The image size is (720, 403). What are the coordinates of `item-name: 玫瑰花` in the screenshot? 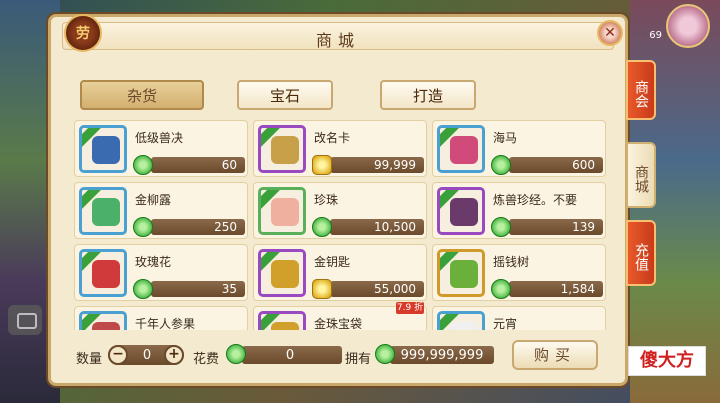 It's located at (153, 262).